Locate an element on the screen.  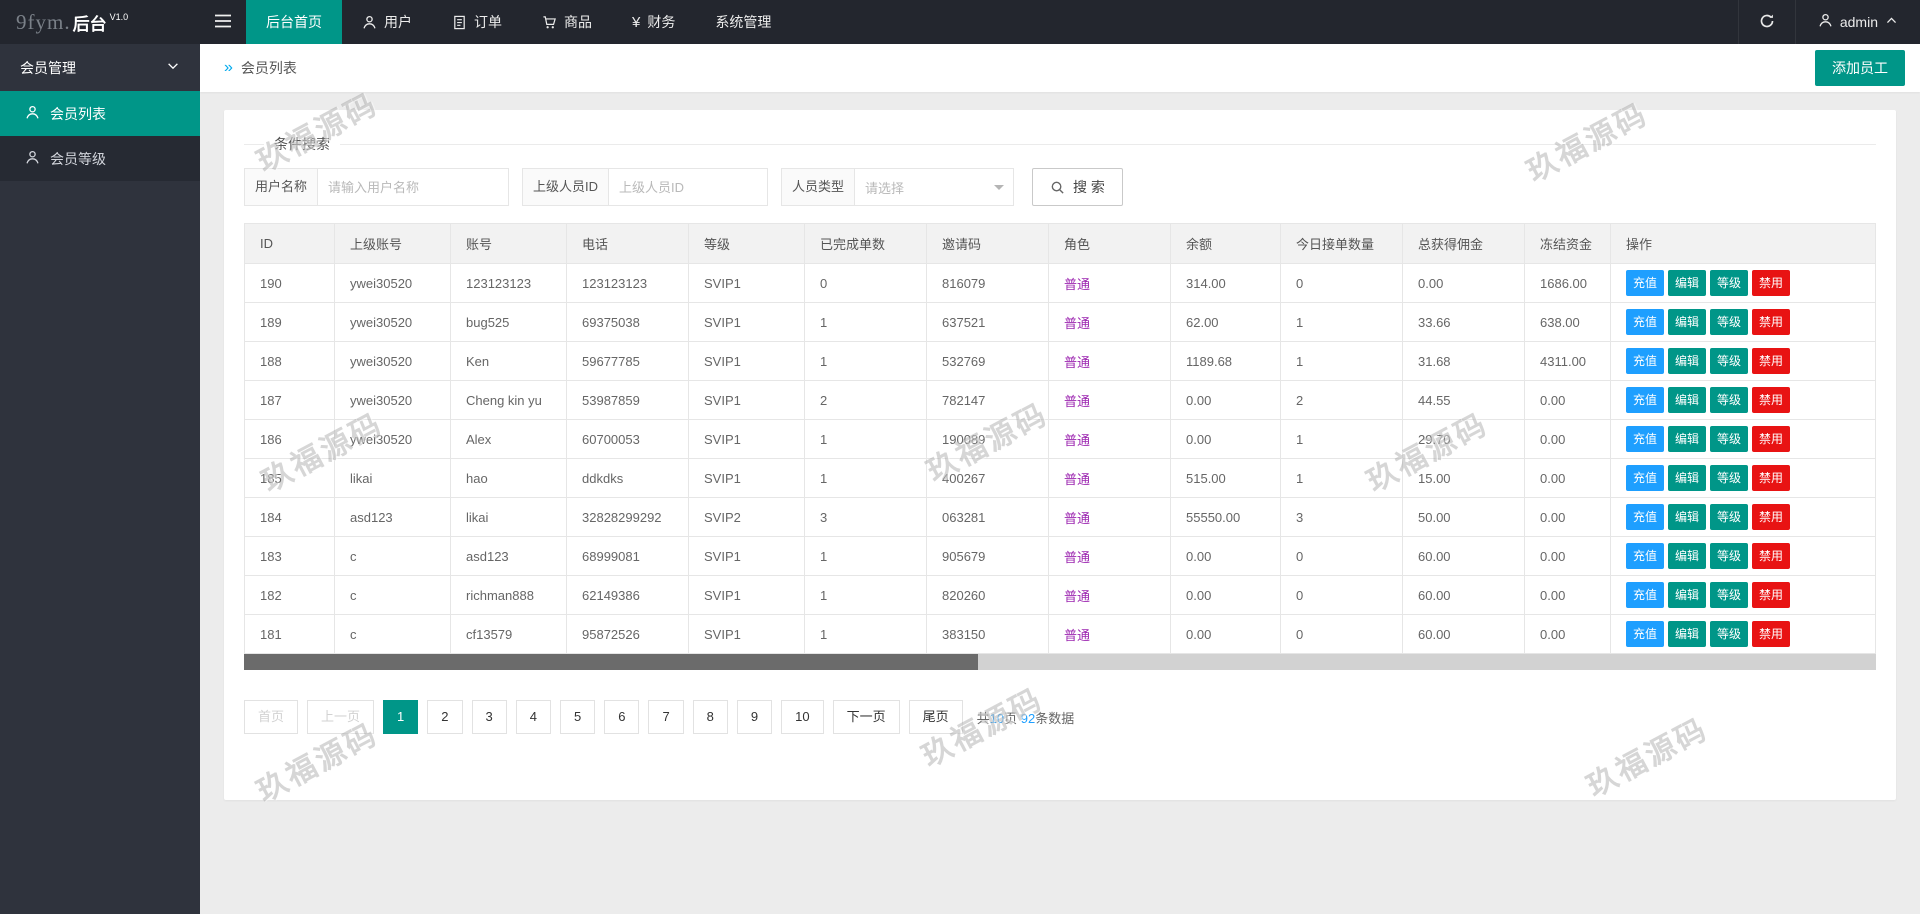
page-number-button: 5 is located at coordinates (577, 717).